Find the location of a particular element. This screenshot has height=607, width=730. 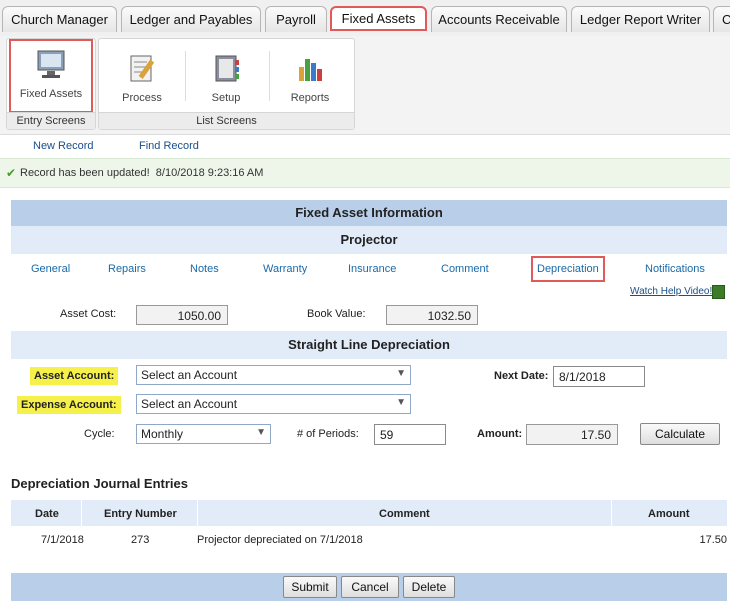

row-entry: 273 is located at coordinates (140, 540).